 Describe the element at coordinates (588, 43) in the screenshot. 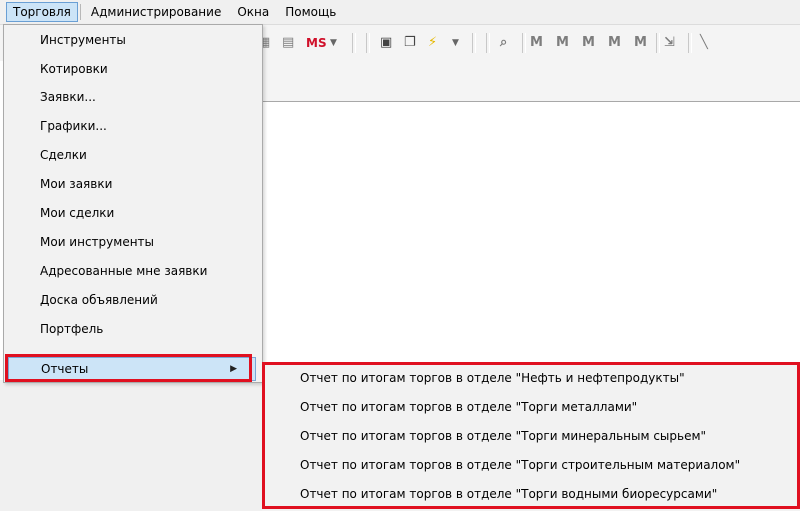

I see `m3-icon: M` at that location.